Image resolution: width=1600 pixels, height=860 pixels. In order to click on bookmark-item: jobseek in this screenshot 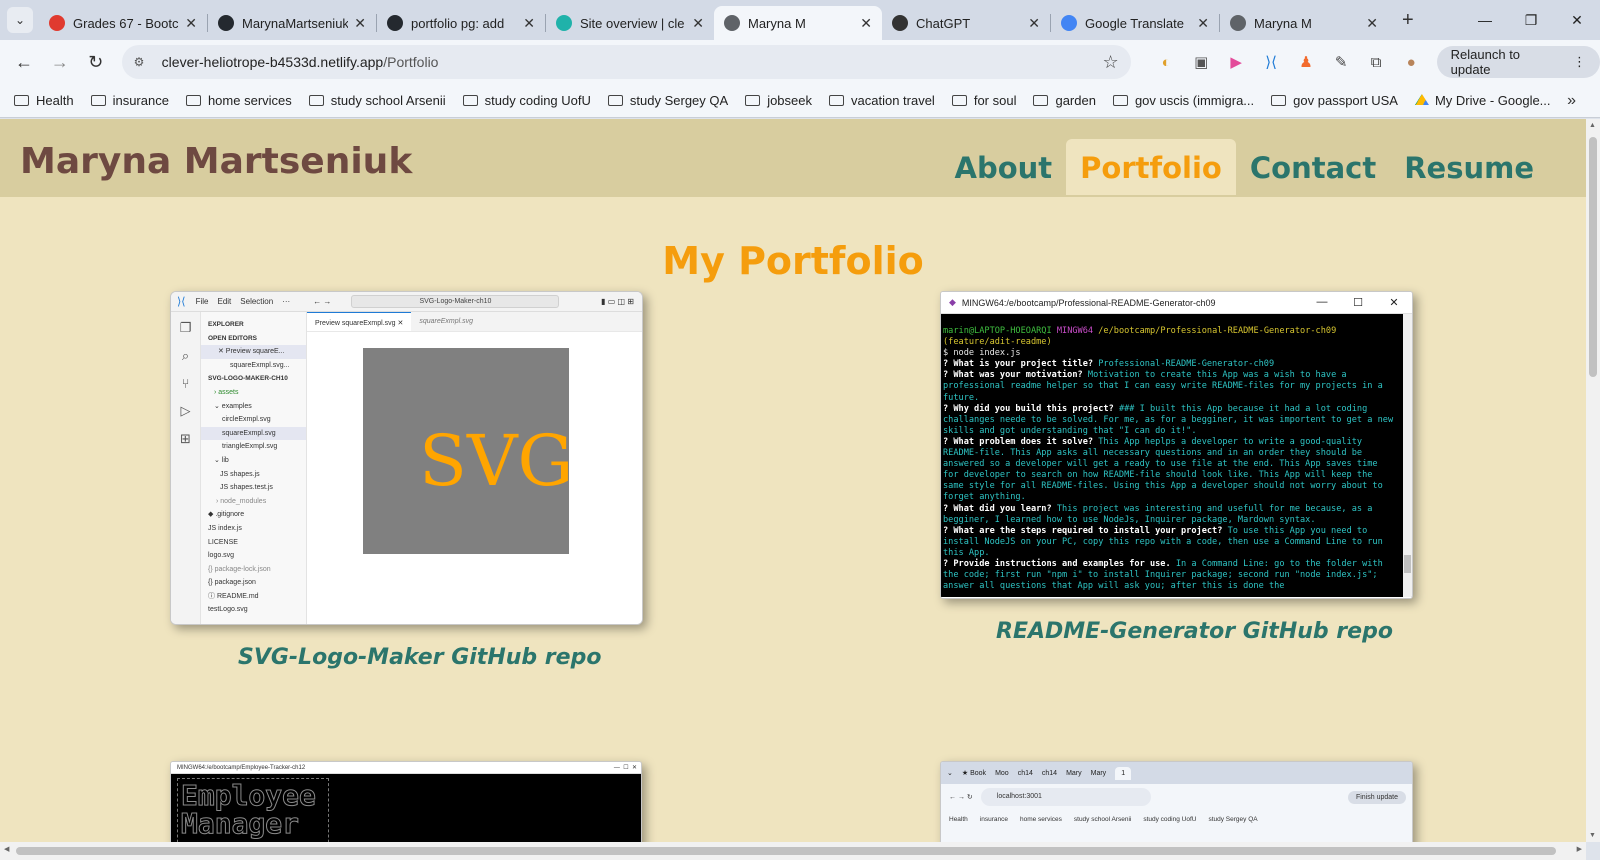, I will do `click(778, 100)`.